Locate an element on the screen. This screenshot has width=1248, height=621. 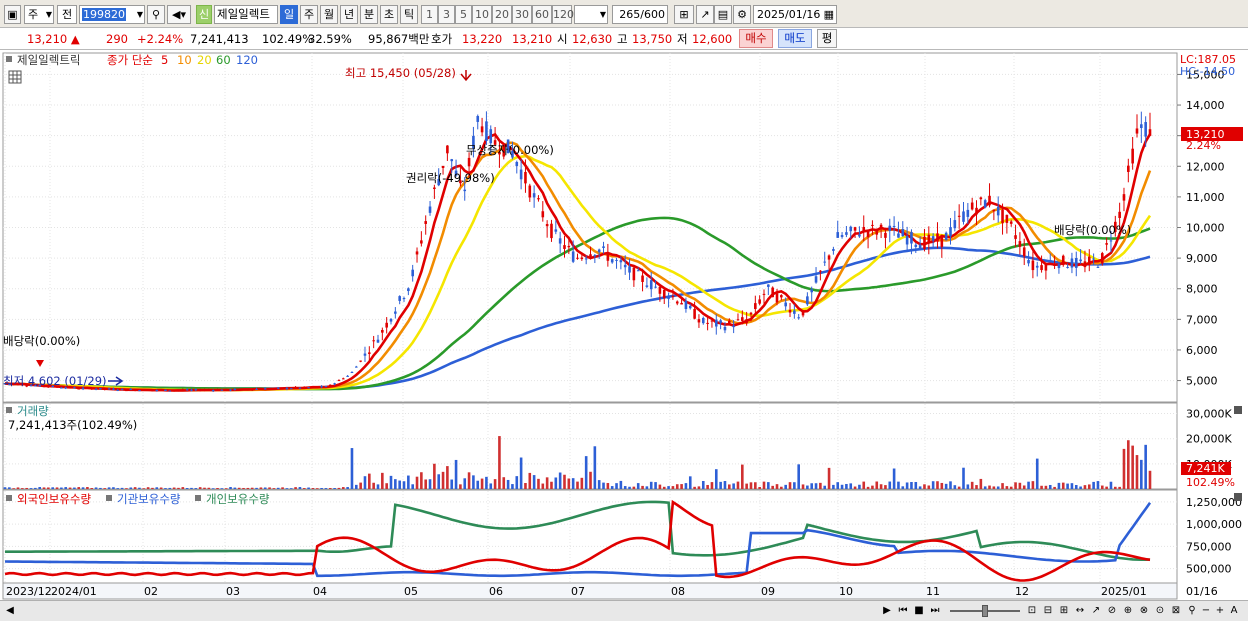
buy-button: 매수 is located at coordinates (756, 38).